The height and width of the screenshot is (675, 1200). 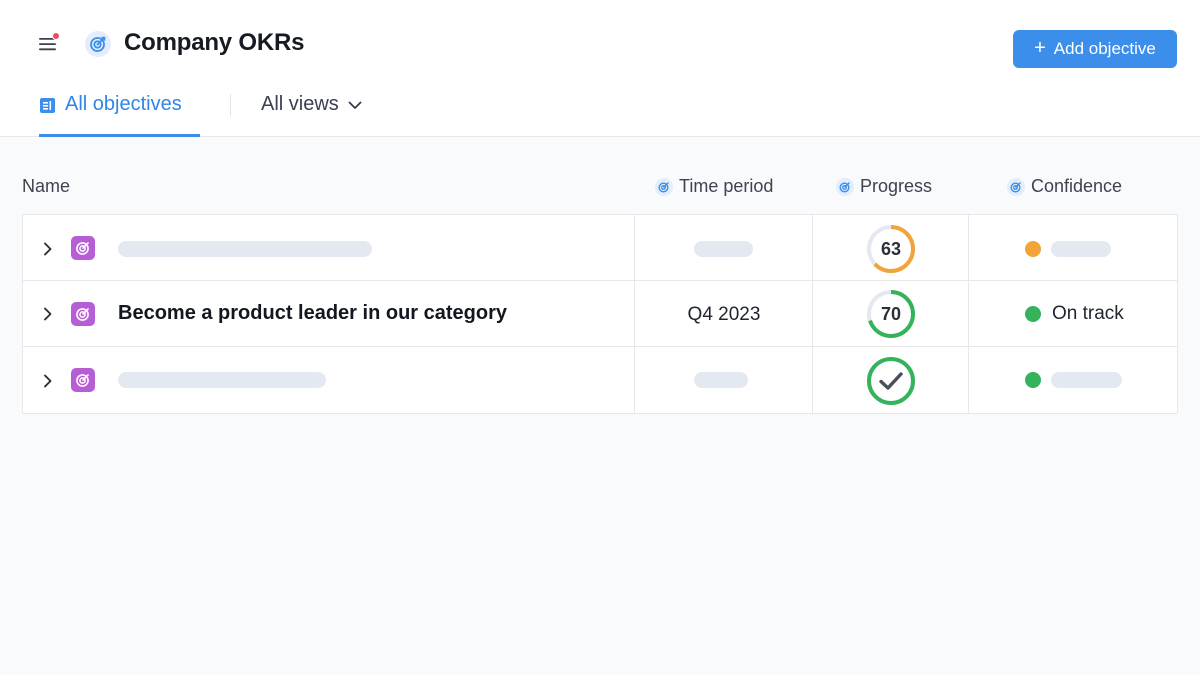 I want to click on progress-value, so click(x=891, y=381).